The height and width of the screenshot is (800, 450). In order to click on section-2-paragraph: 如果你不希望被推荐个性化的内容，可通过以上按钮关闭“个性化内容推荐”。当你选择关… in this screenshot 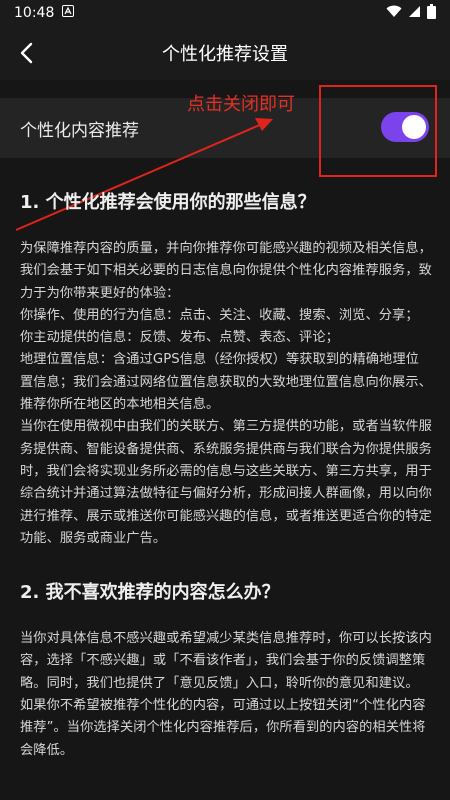, I will do `click(223, 728)`.